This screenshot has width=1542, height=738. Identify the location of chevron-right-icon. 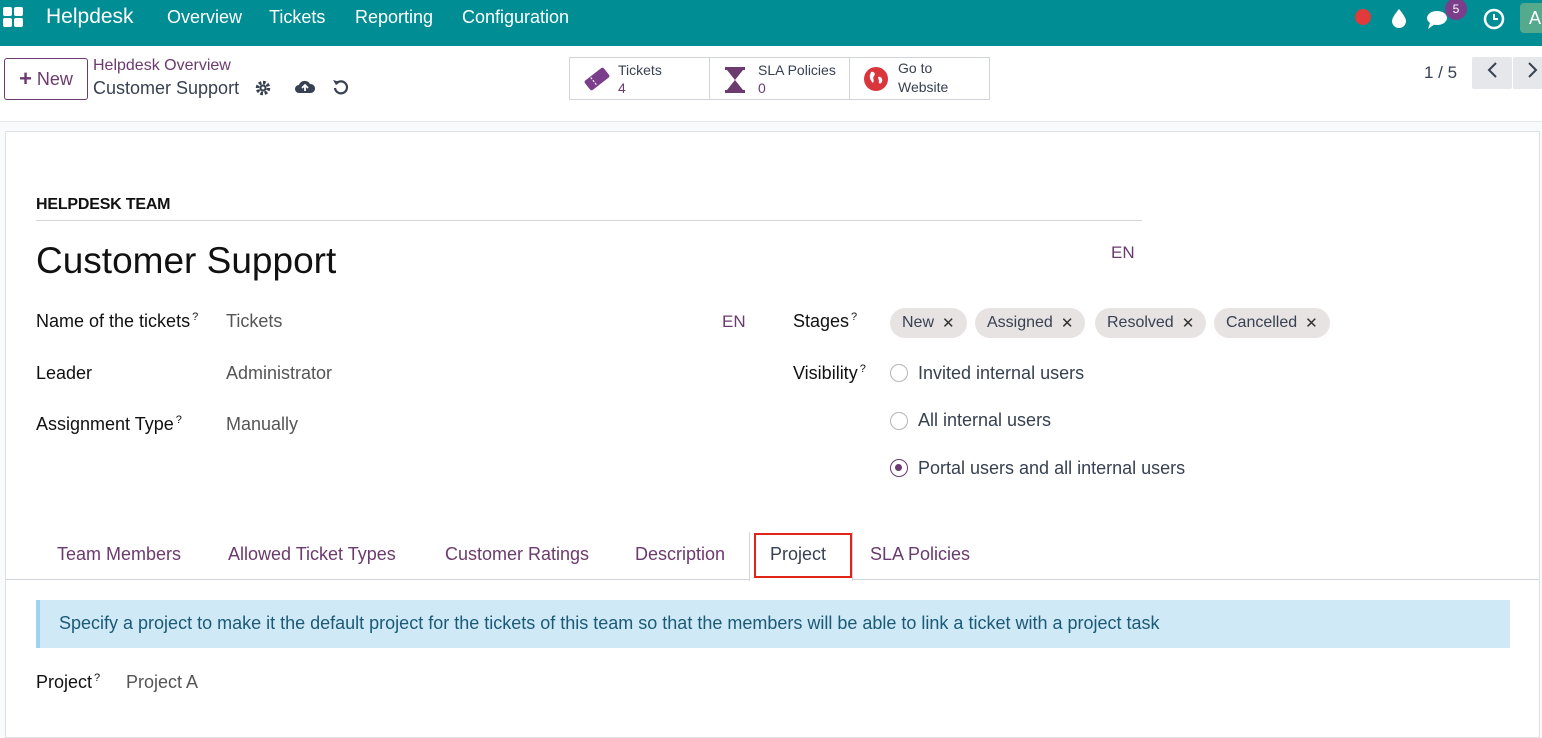
(1533, 73).